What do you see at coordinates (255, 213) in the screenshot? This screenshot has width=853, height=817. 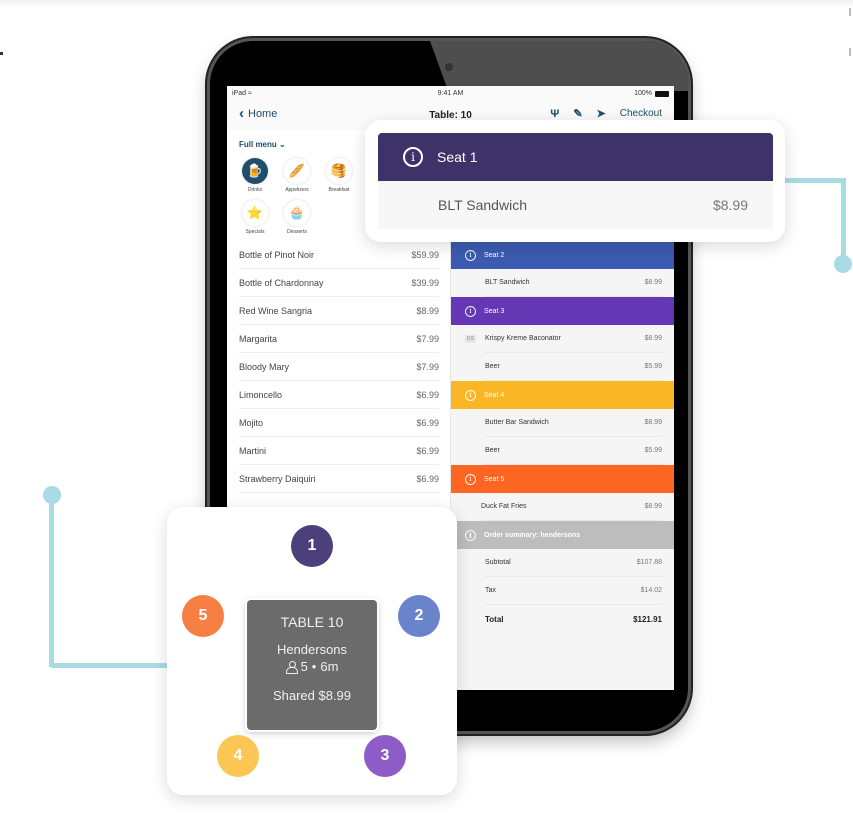 I see `star-icon: ⭐` at bounding box center [255, 213].